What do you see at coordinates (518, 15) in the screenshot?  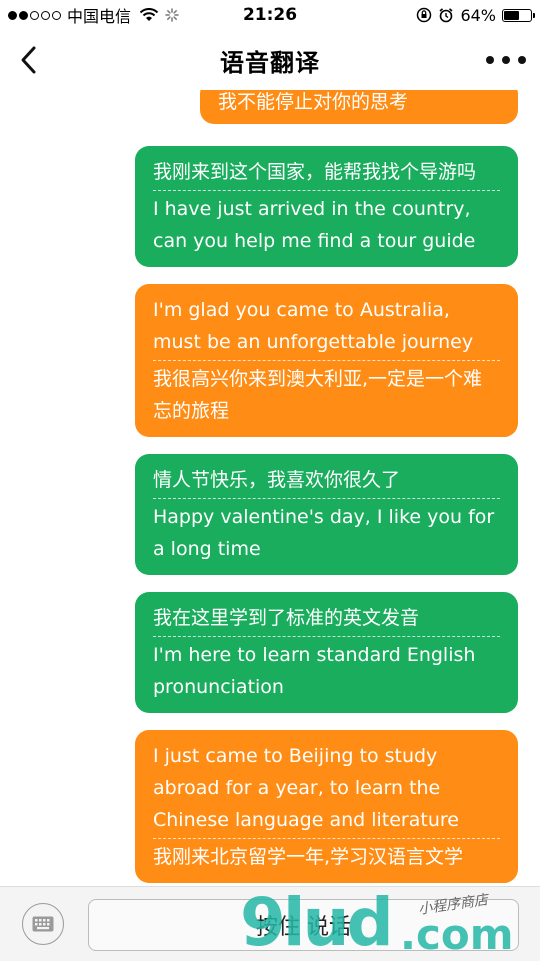 I see `battery-icon` at bounding box center [518, 15].